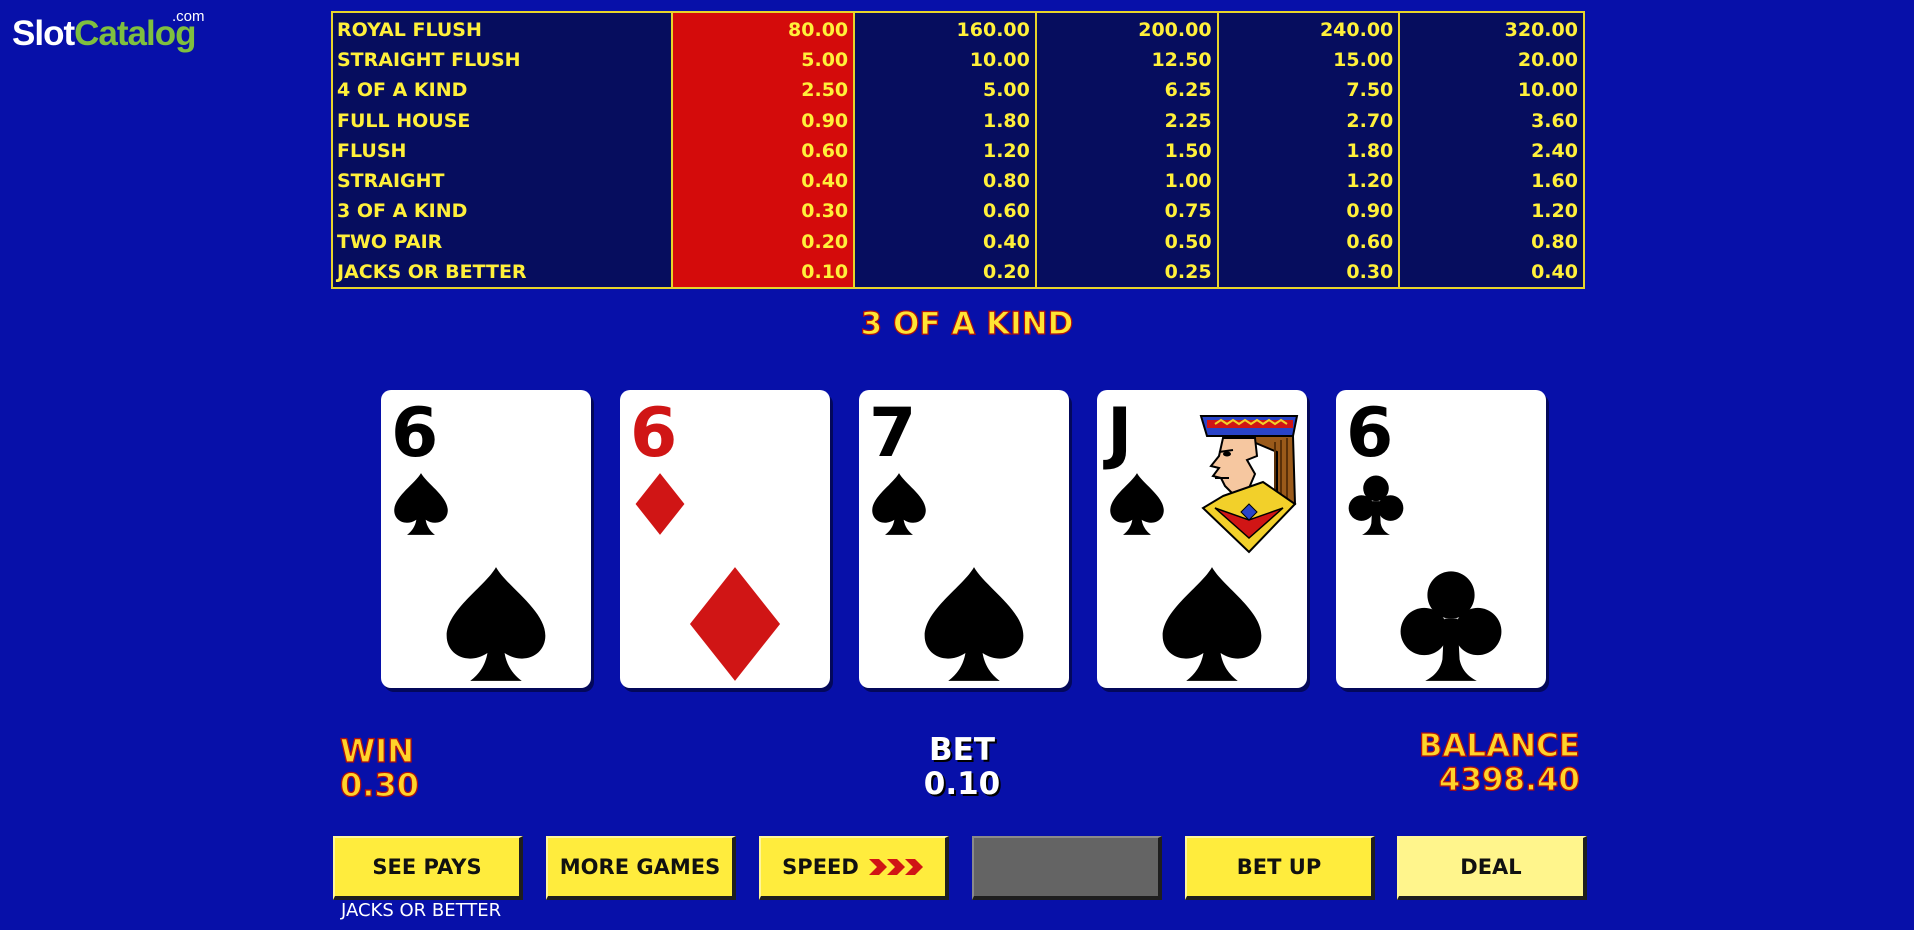 The height and width of the screenshot is (930, 1914). Describe the element at coordinates (404, 120) in the screenshot. I see `hand-name: FULL HOUSE` at that location.